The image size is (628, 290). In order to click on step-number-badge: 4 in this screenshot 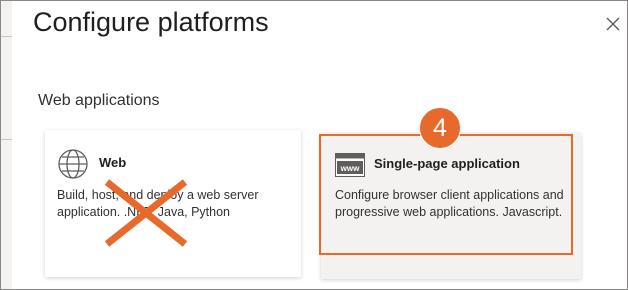, I will do `click(440, 128)`.